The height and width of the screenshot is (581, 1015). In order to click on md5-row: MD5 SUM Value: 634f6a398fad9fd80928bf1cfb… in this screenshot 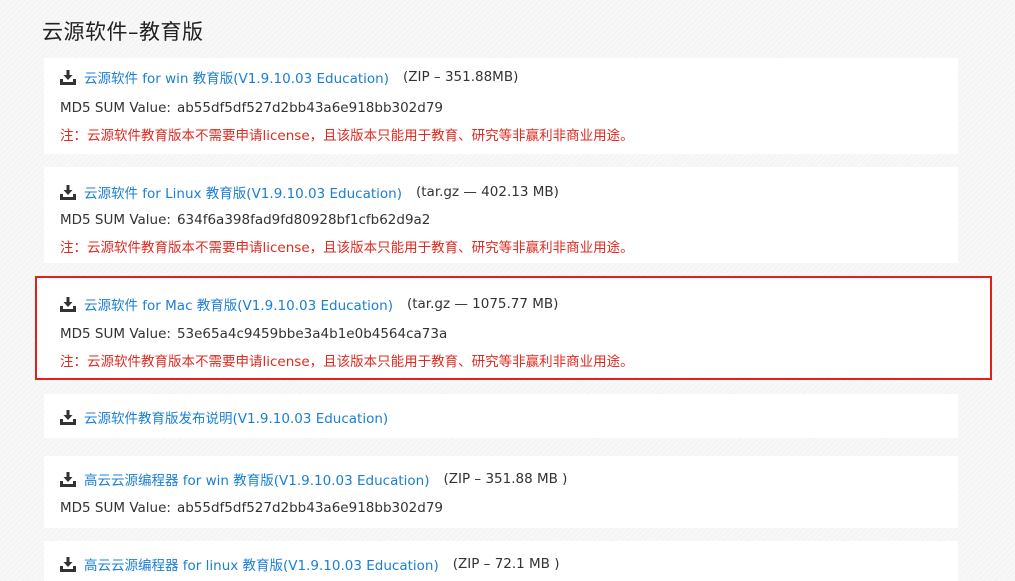, I will do `click(245, 220)`.